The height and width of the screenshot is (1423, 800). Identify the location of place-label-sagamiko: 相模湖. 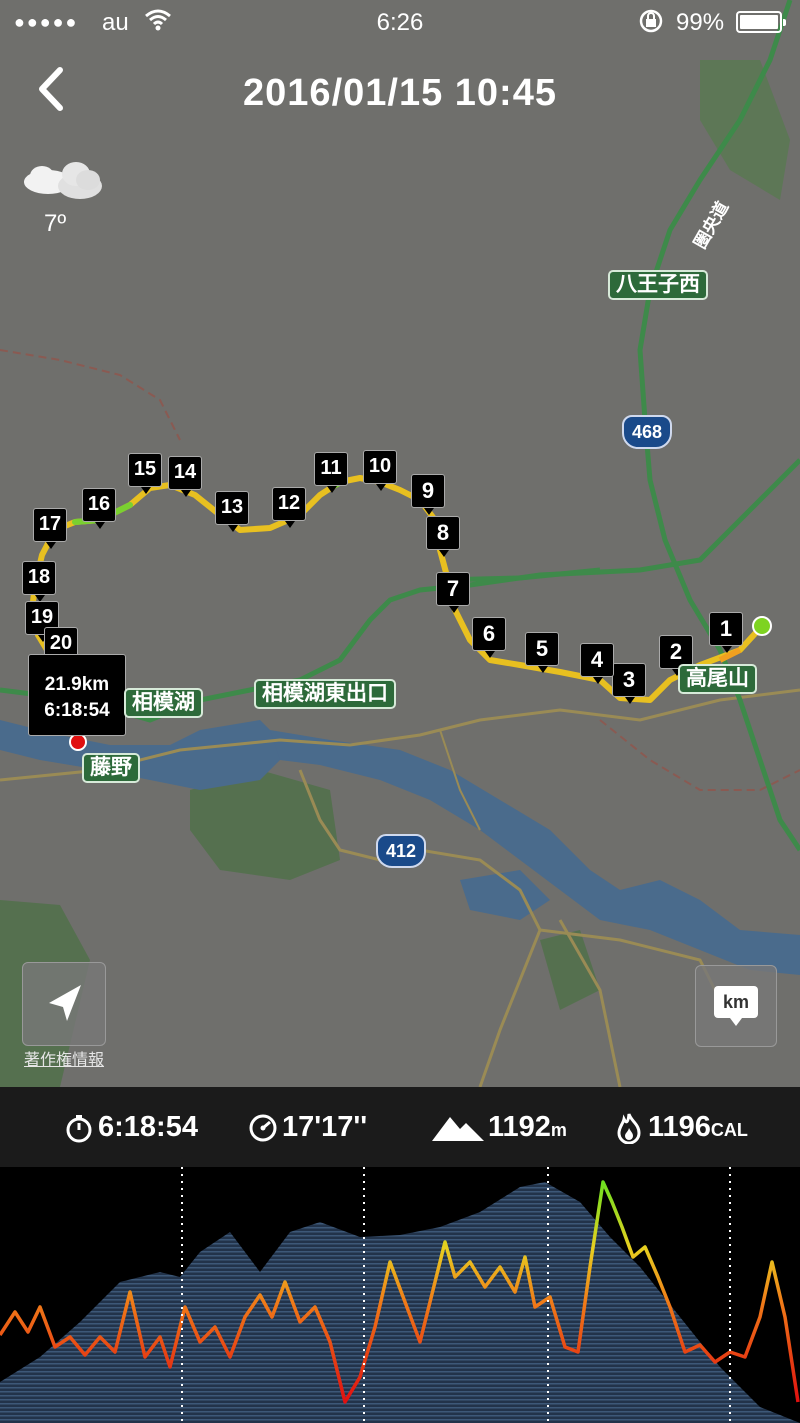
(163, 703).